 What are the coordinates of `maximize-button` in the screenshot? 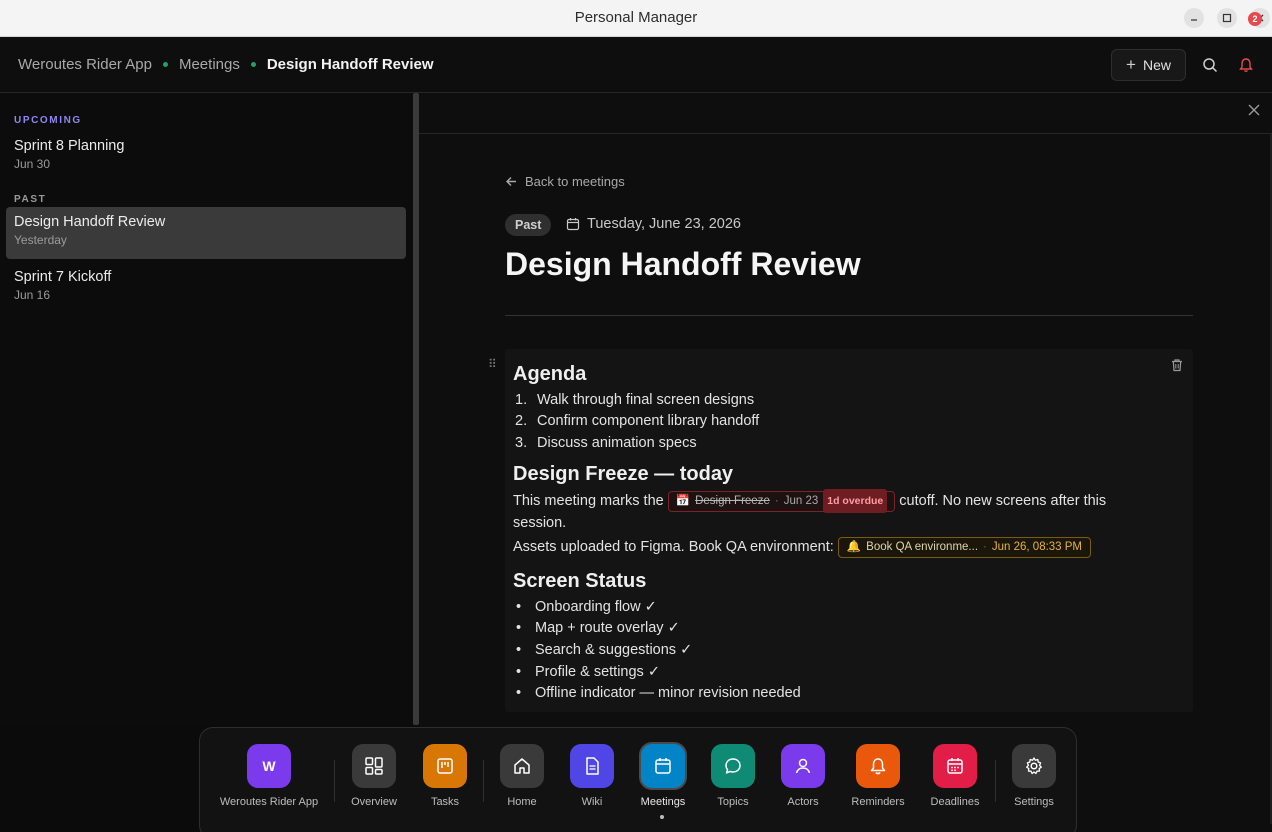 It's located at (1227, 18).